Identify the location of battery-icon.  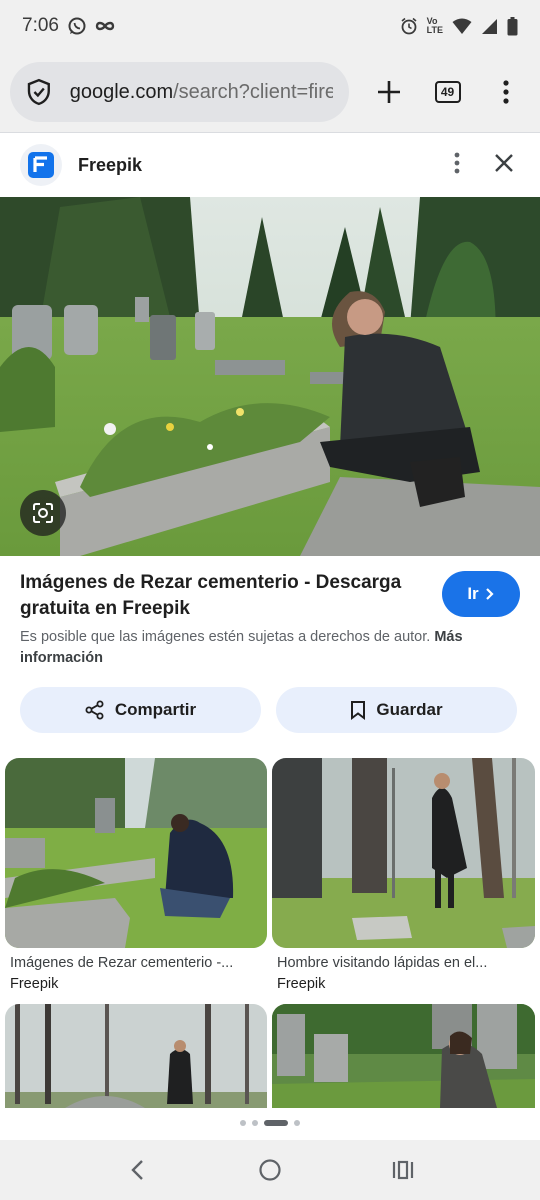
(512, 25).